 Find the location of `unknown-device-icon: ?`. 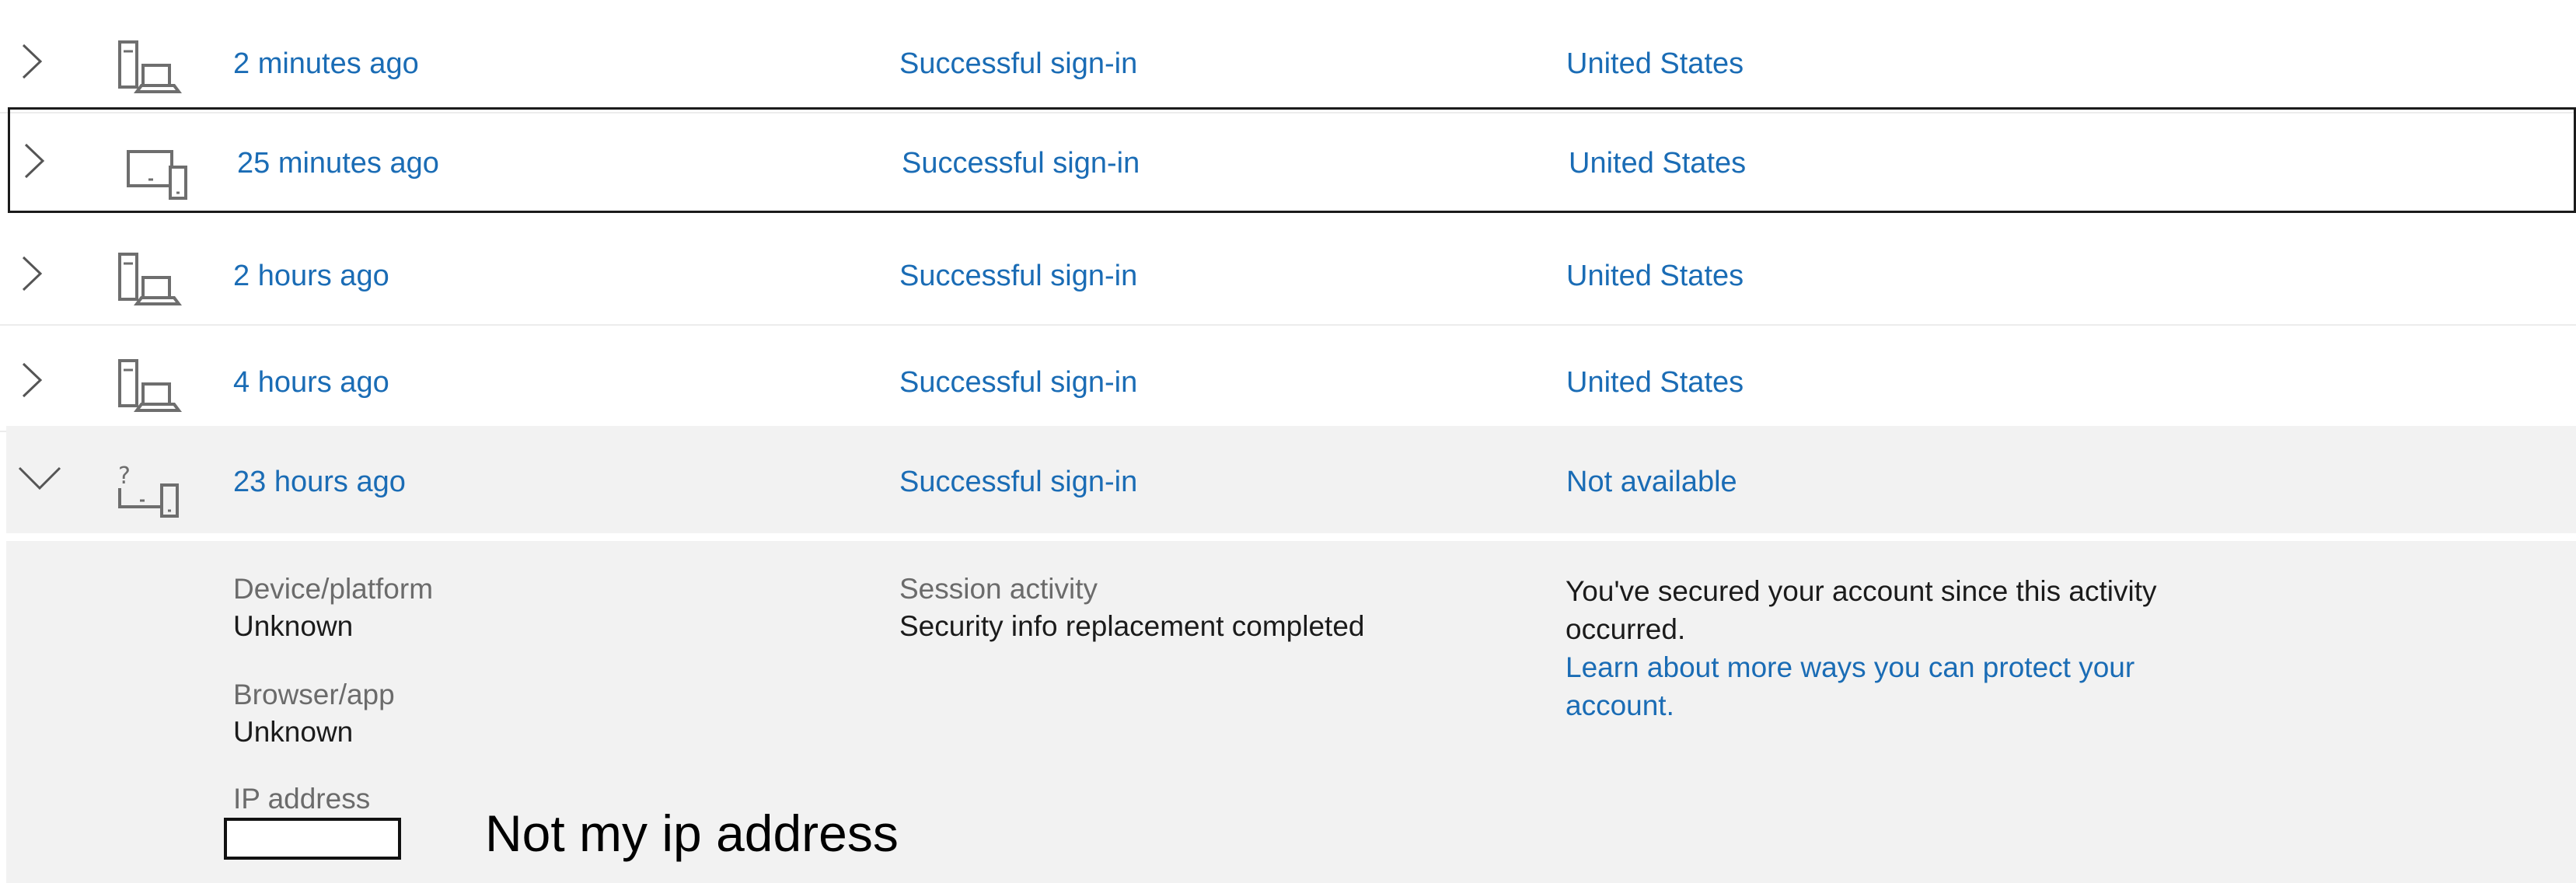

unknown-device-icon: ? is located at coordinates (149, 490).